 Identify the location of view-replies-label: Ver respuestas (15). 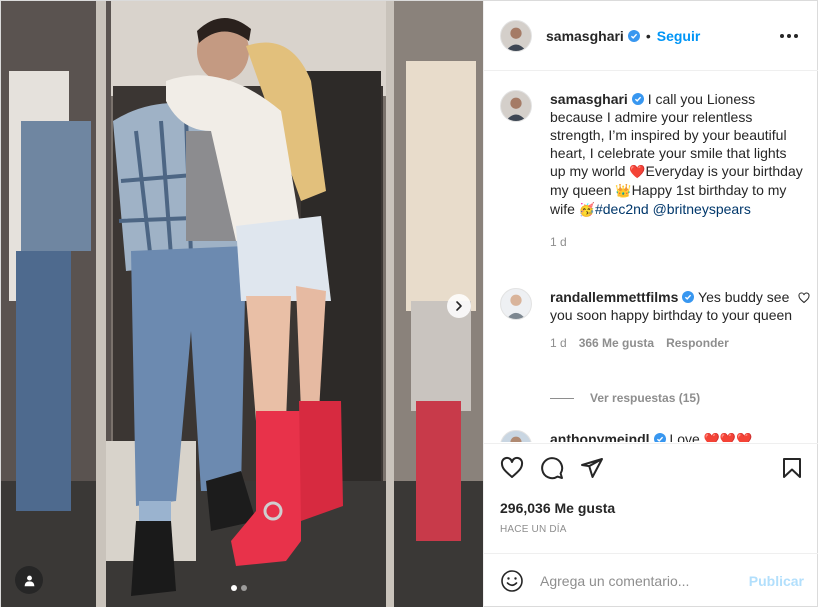
(645, 398).